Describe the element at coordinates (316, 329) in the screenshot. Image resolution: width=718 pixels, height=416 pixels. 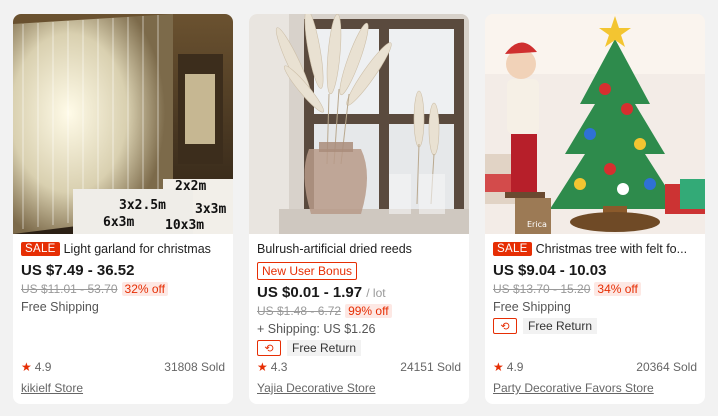
I see `shipping-info: + Shipping: US $1.26` at that location.